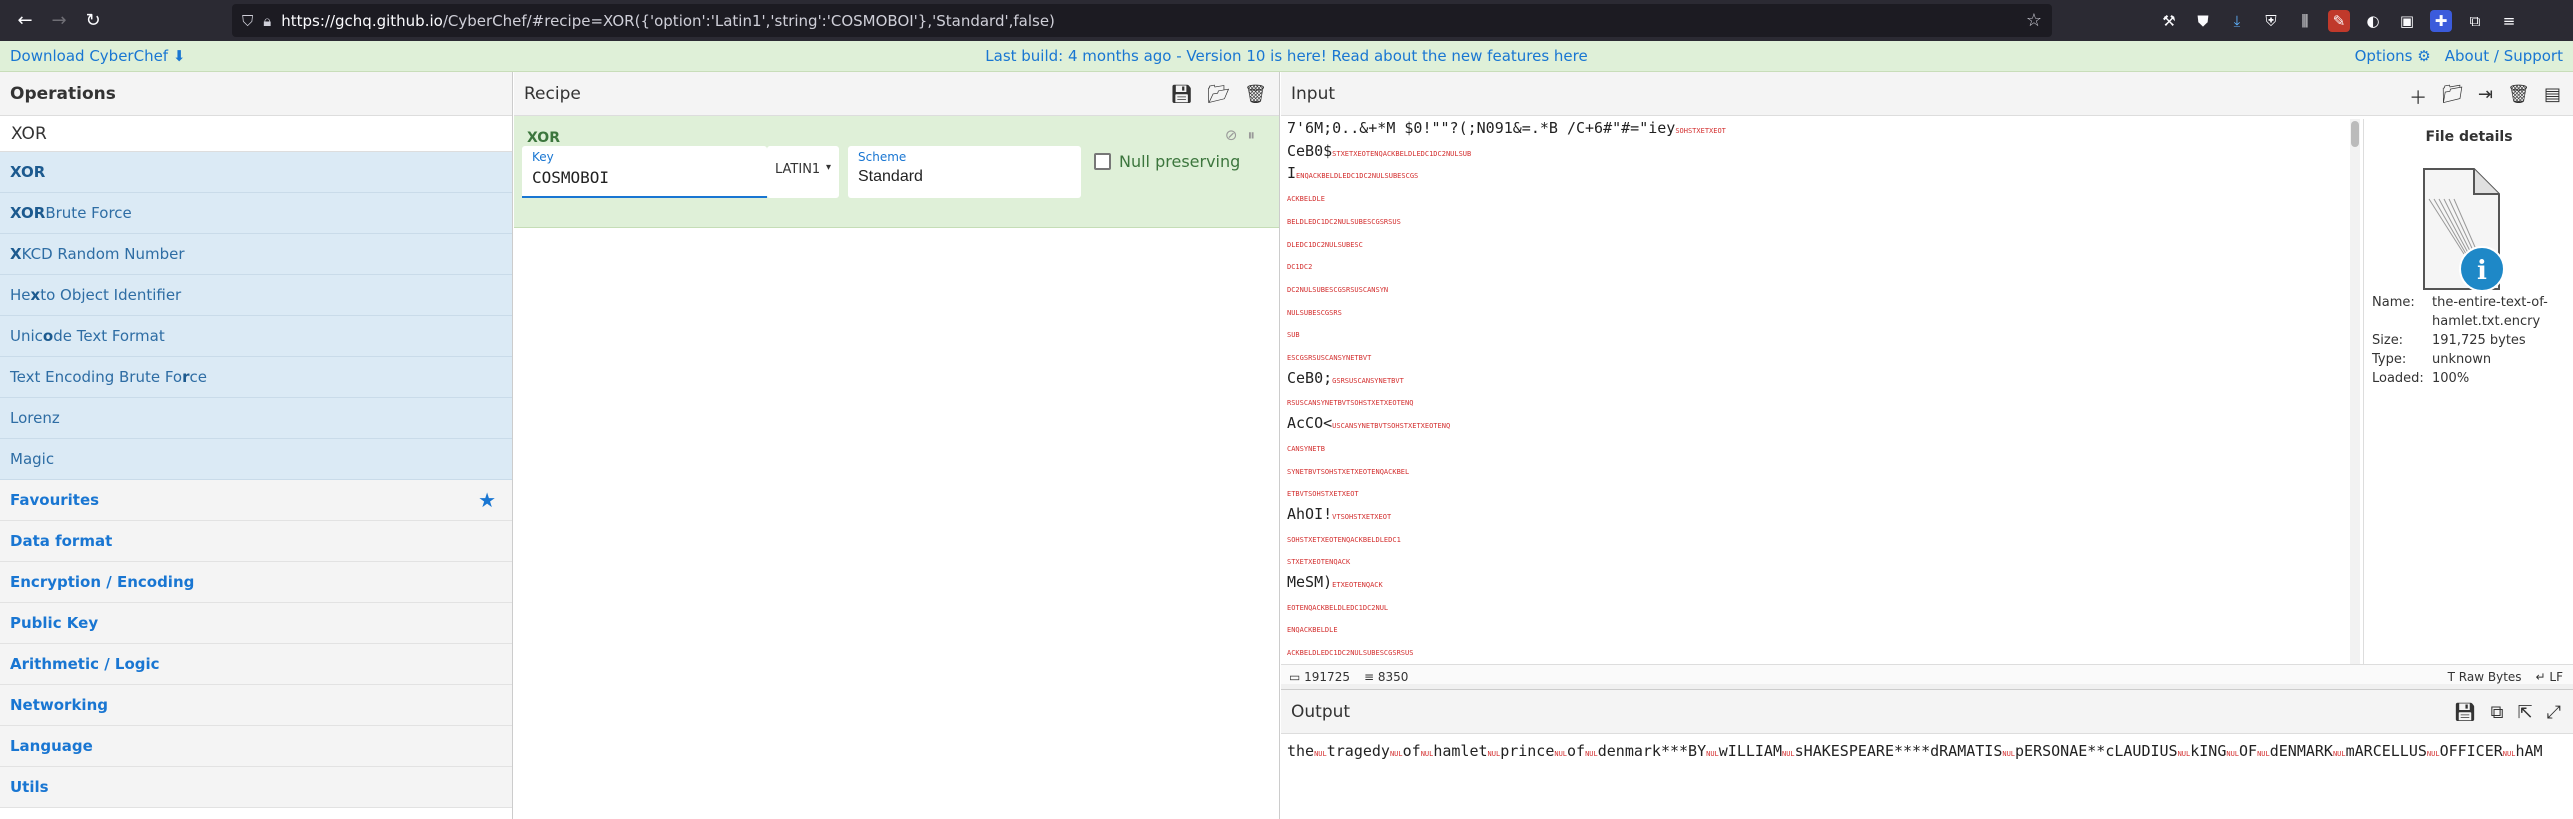  I want to click on category-arithmetic-logic: Arithmetic / Logic, so click(256, 664).